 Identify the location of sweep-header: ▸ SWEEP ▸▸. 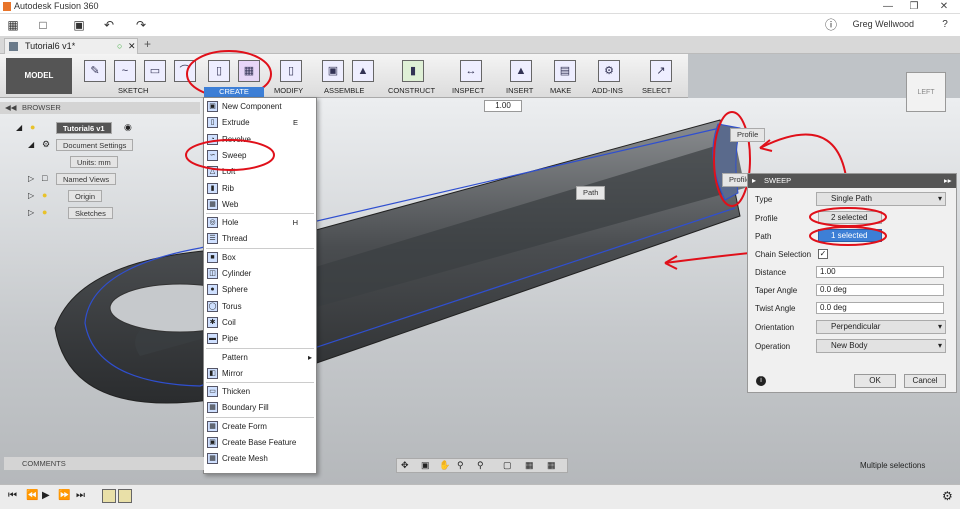
(852, 181).